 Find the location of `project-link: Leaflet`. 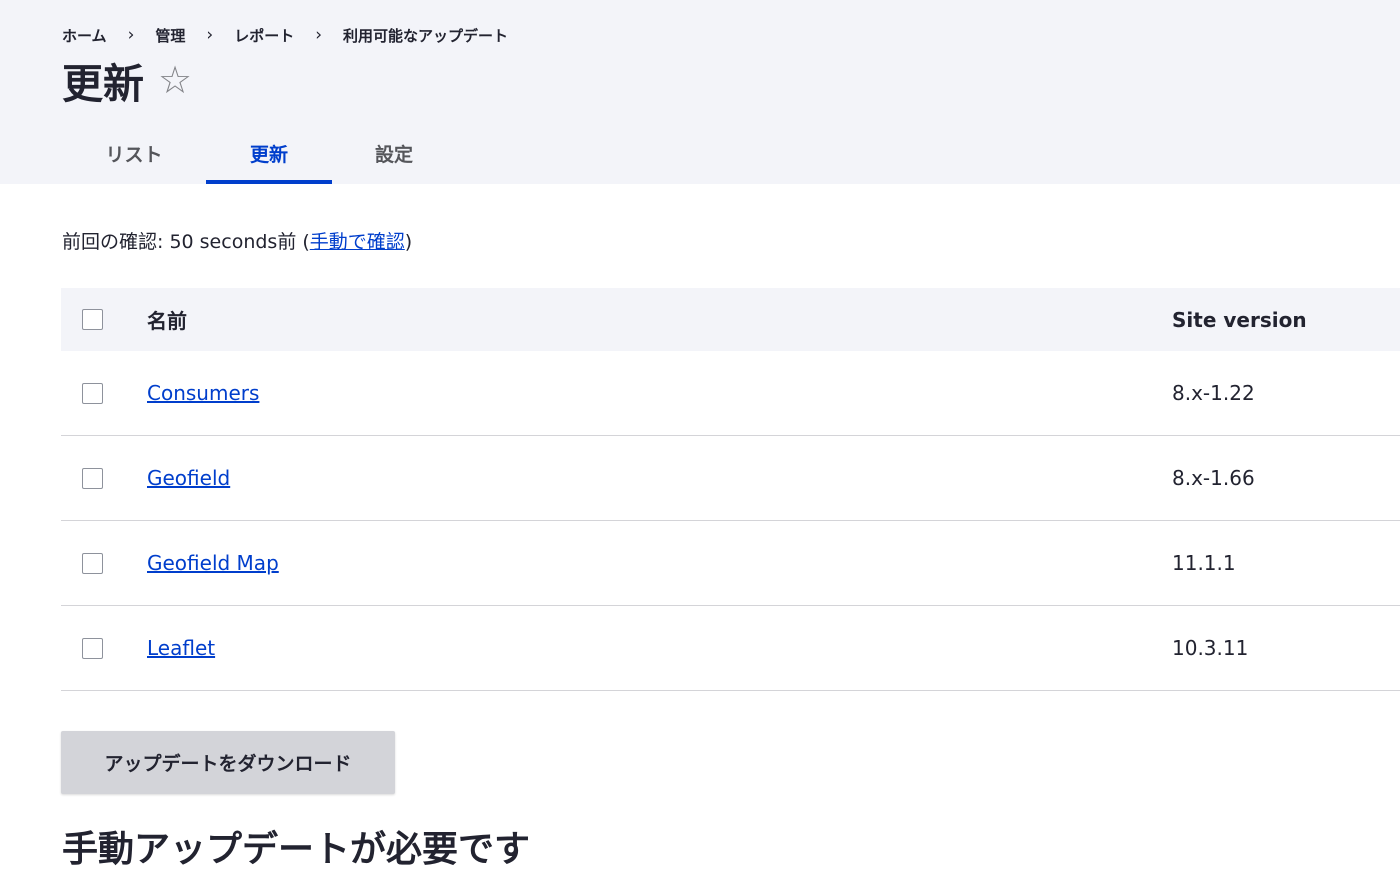

project-link: Leaflet is located at coordinates (181, 648).